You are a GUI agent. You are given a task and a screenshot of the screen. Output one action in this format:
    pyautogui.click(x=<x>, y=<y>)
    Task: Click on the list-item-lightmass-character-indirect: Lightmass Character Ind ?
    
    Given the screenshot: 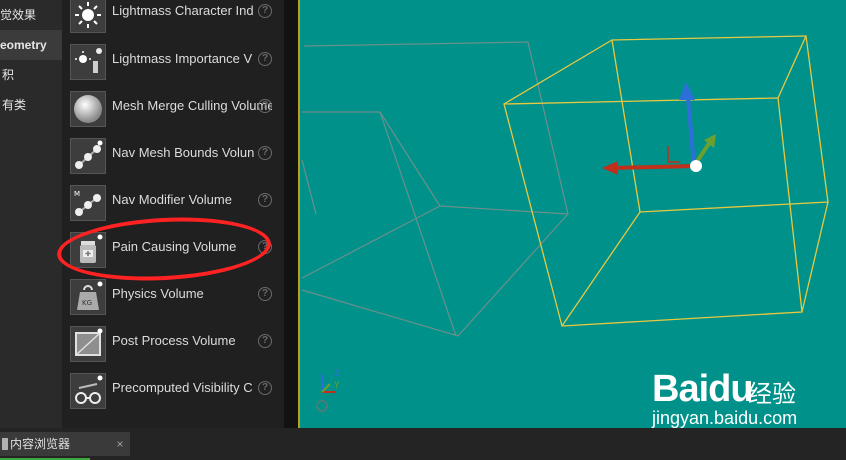 What is the action you would take?
    pyautogui.click(x=173, y=20)
    